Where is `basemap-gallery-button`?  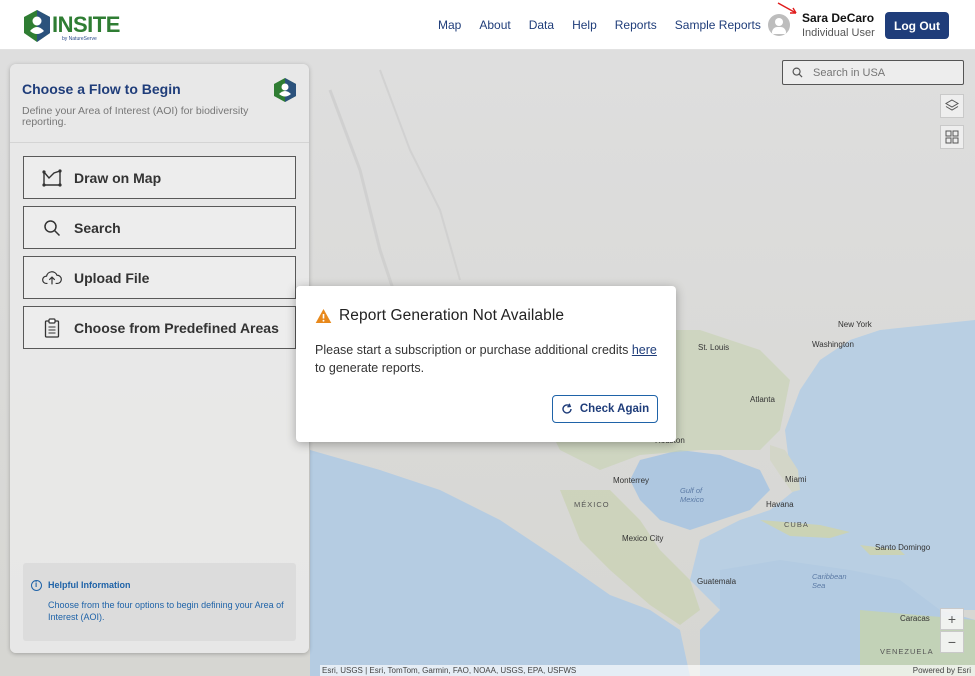 basemap-gallery-button is located at coordinates (952, 137).